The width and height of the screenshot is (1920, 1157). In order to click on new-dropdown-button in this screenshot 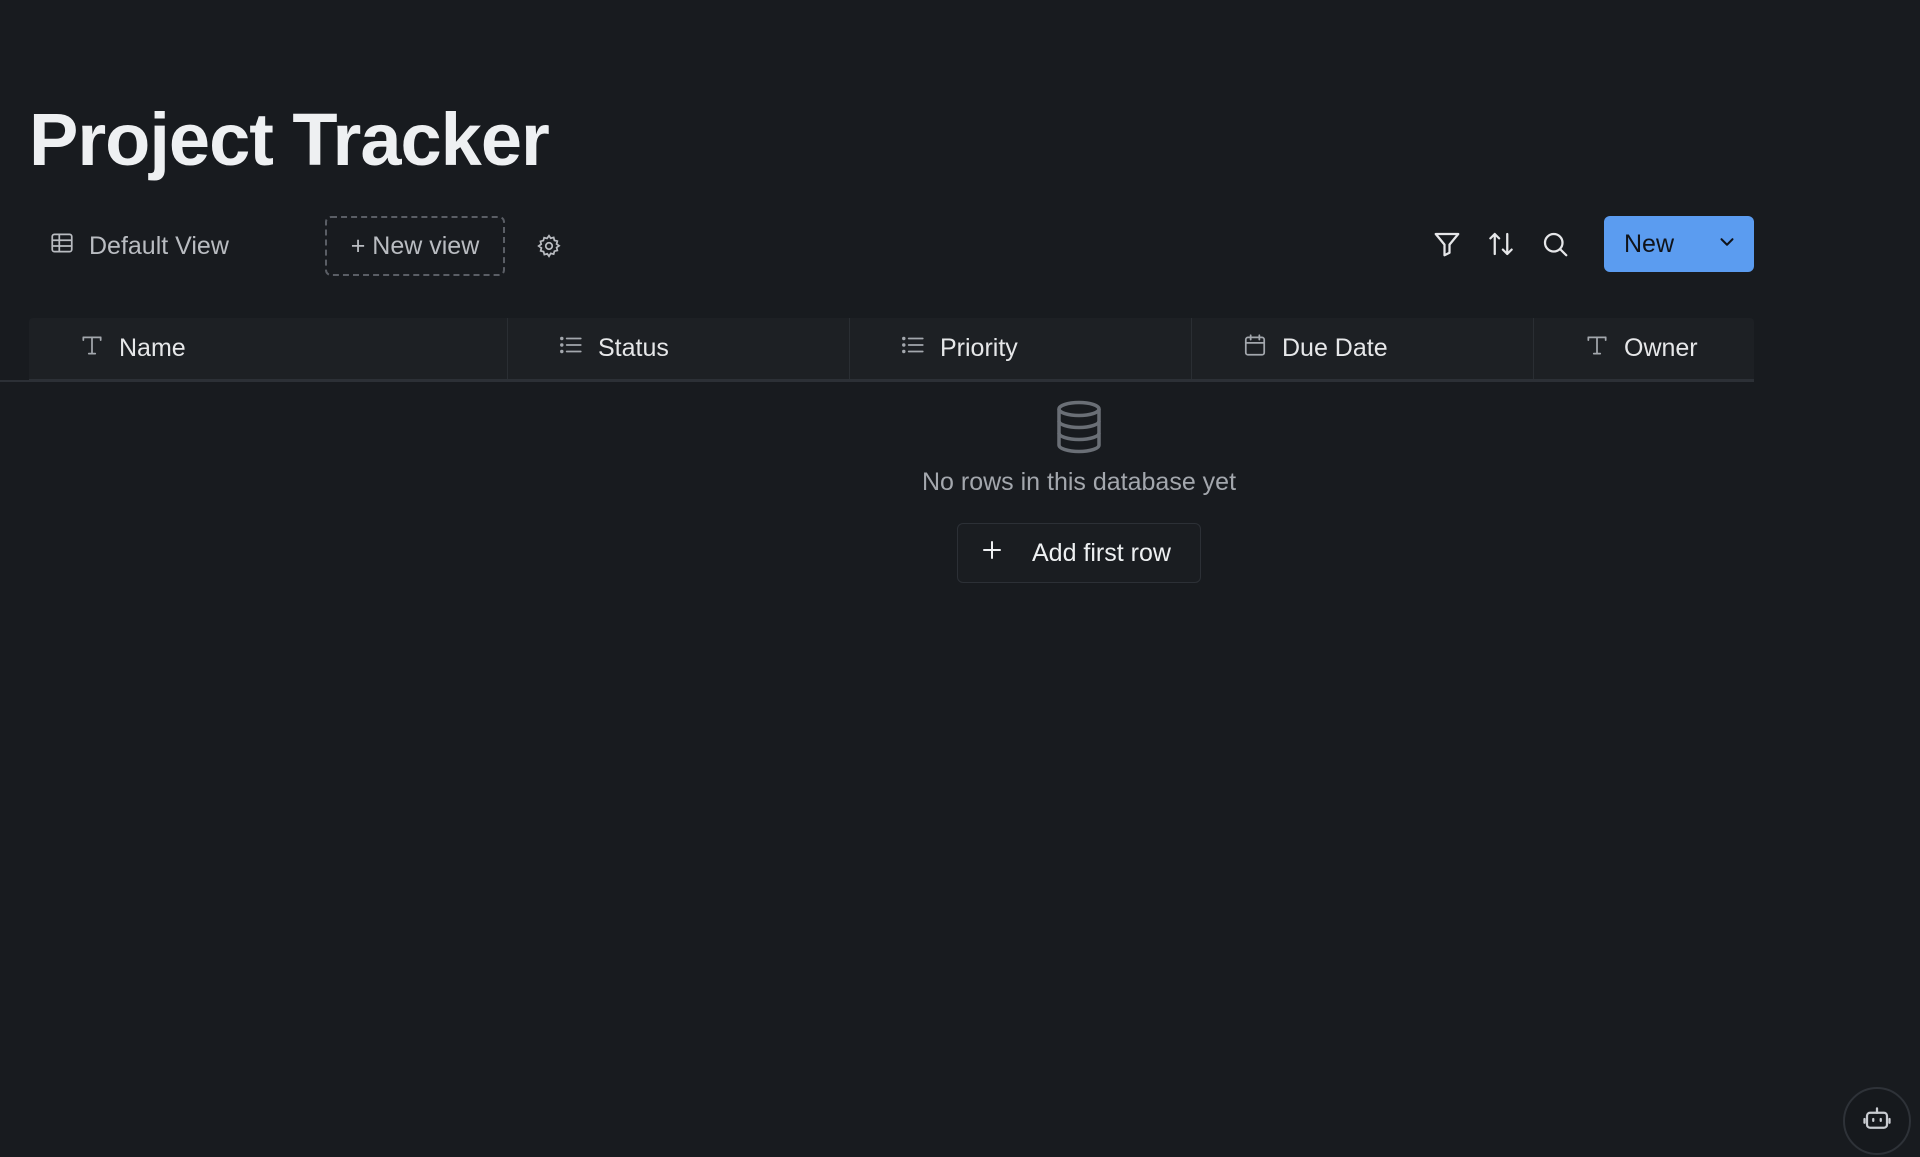, I will do `click(1727, 244)`.